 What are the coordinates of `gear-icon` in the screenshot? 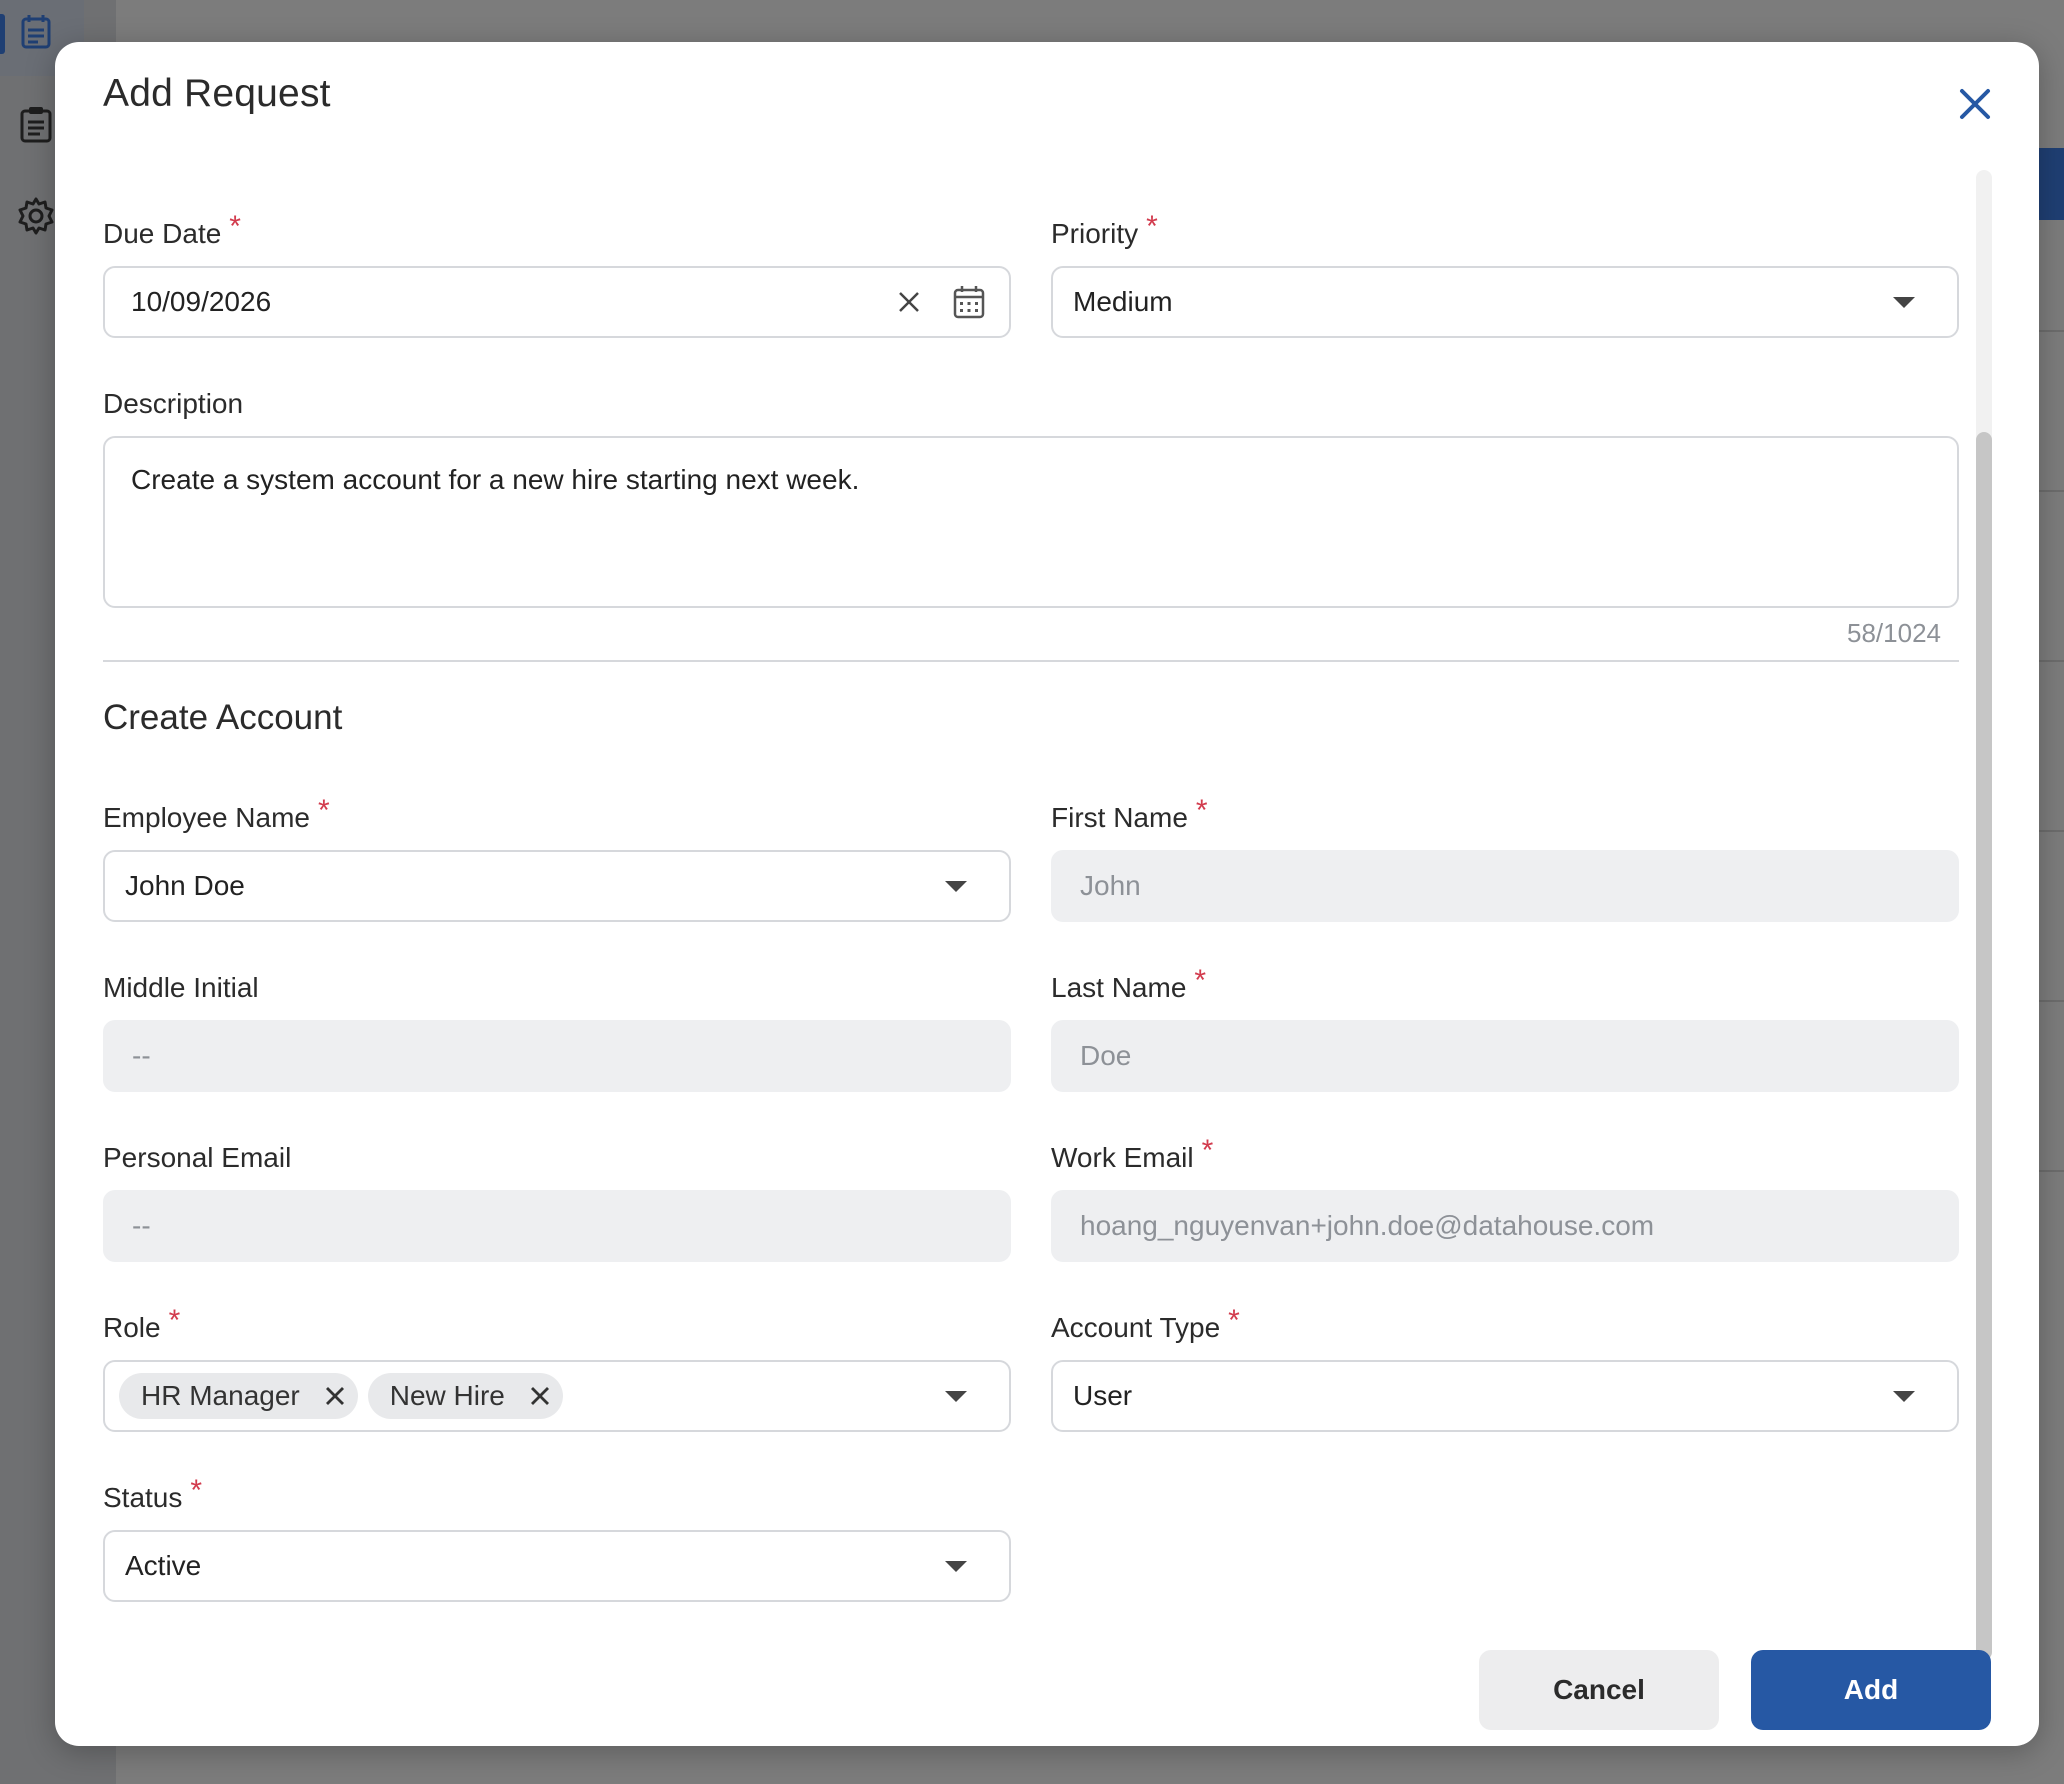 It's located at (36, 216).